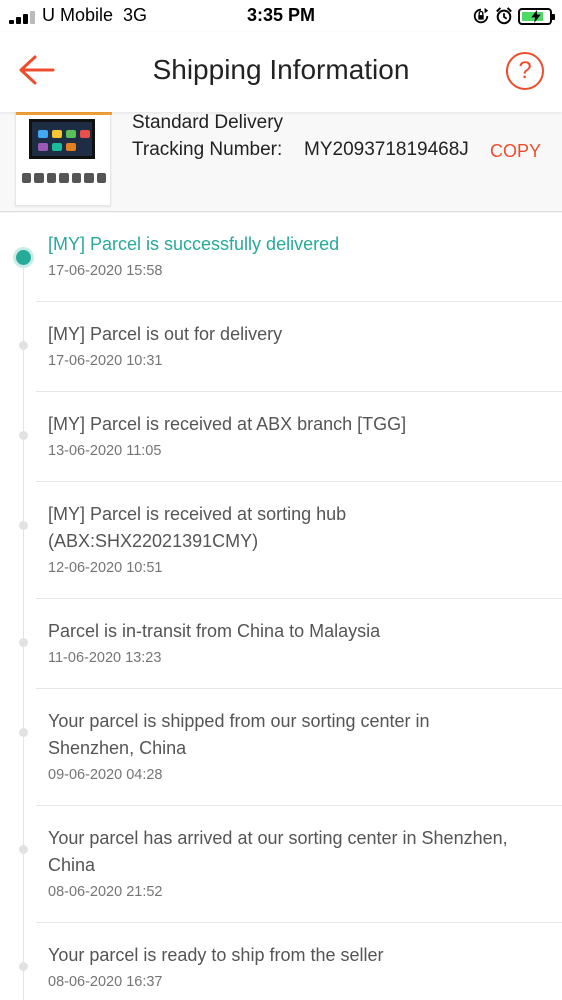 The width and height of the screenshot is (562, 1000). What do you see at coordinates (105, 982) in the screenshot?
I see `event-time: 08-06-2020 16:37` at bounding box center [105, 982].